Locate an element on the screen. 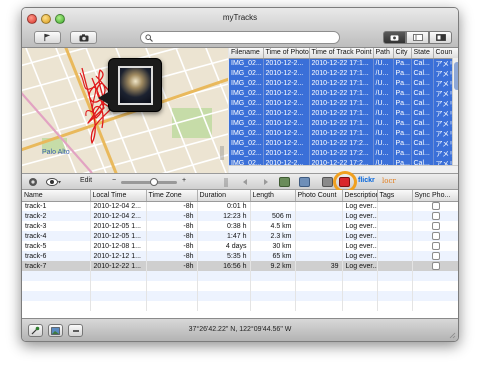 Image resolution: width=480 pixels, height=370 pixels. track-cell-photo-count: 39 is located at coordinates (319, 266).